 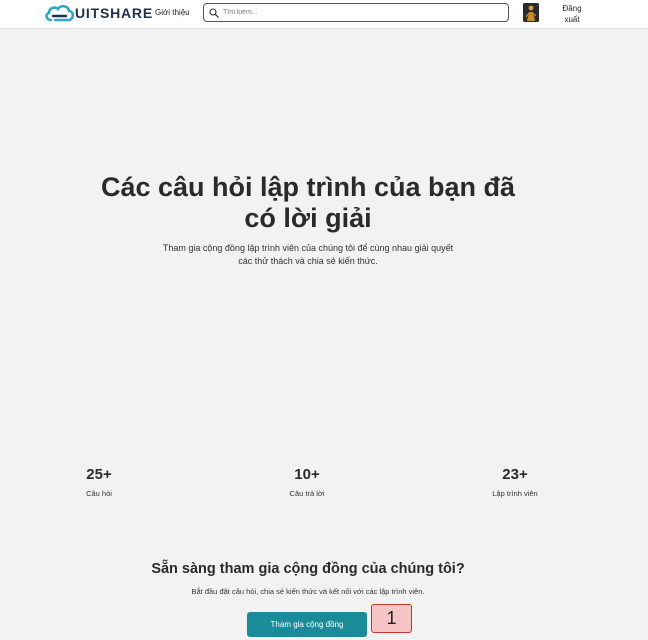 I want to click on stat-value: 25+, so click(x=99, y=474).